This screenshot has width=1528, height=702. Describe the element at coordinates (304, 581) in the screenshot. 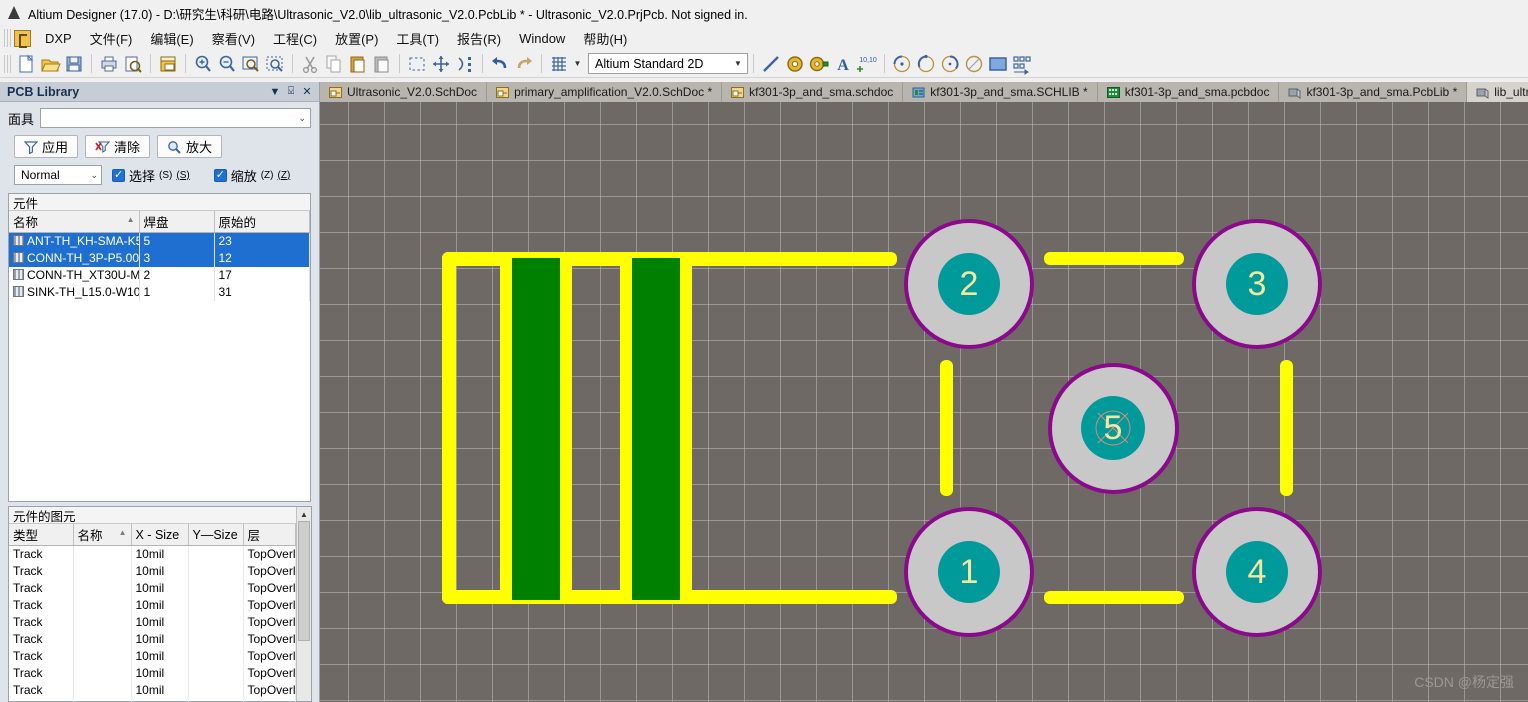

I see `scrollbar-thumb` at that location.